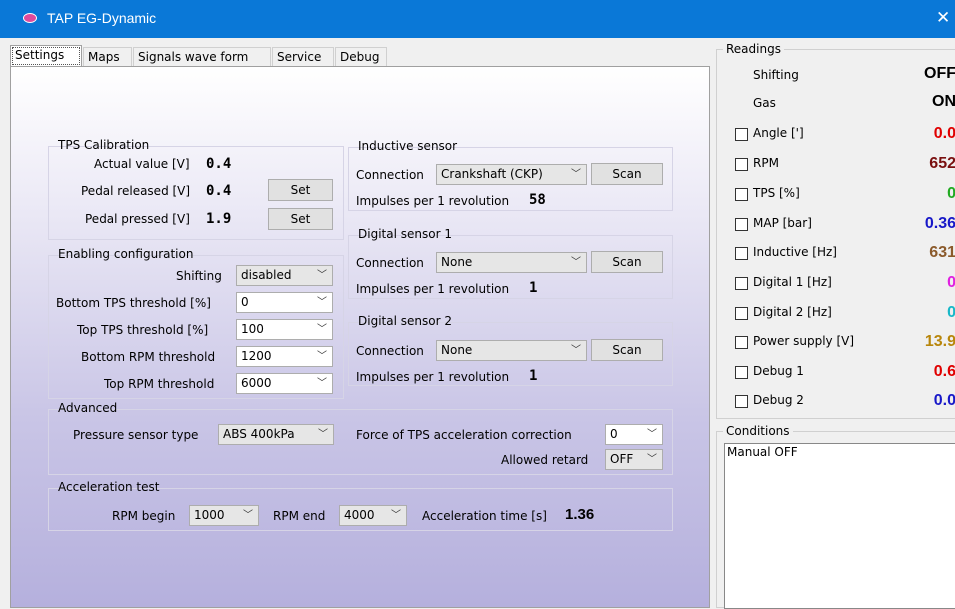  Describe the element at coordinates (104, 145) in the screenshot. I see `tps-calibration-title: TPS Calibration` at that location.